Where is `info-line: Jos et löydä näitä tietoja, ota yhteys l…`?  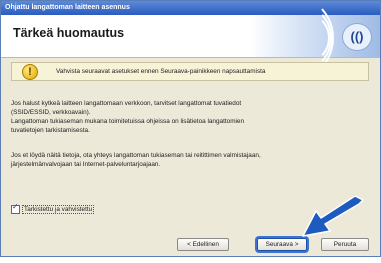 info-line: Jos et löydä näitä tietoja, ota yhteys l… is located at coordinates (136, 155).